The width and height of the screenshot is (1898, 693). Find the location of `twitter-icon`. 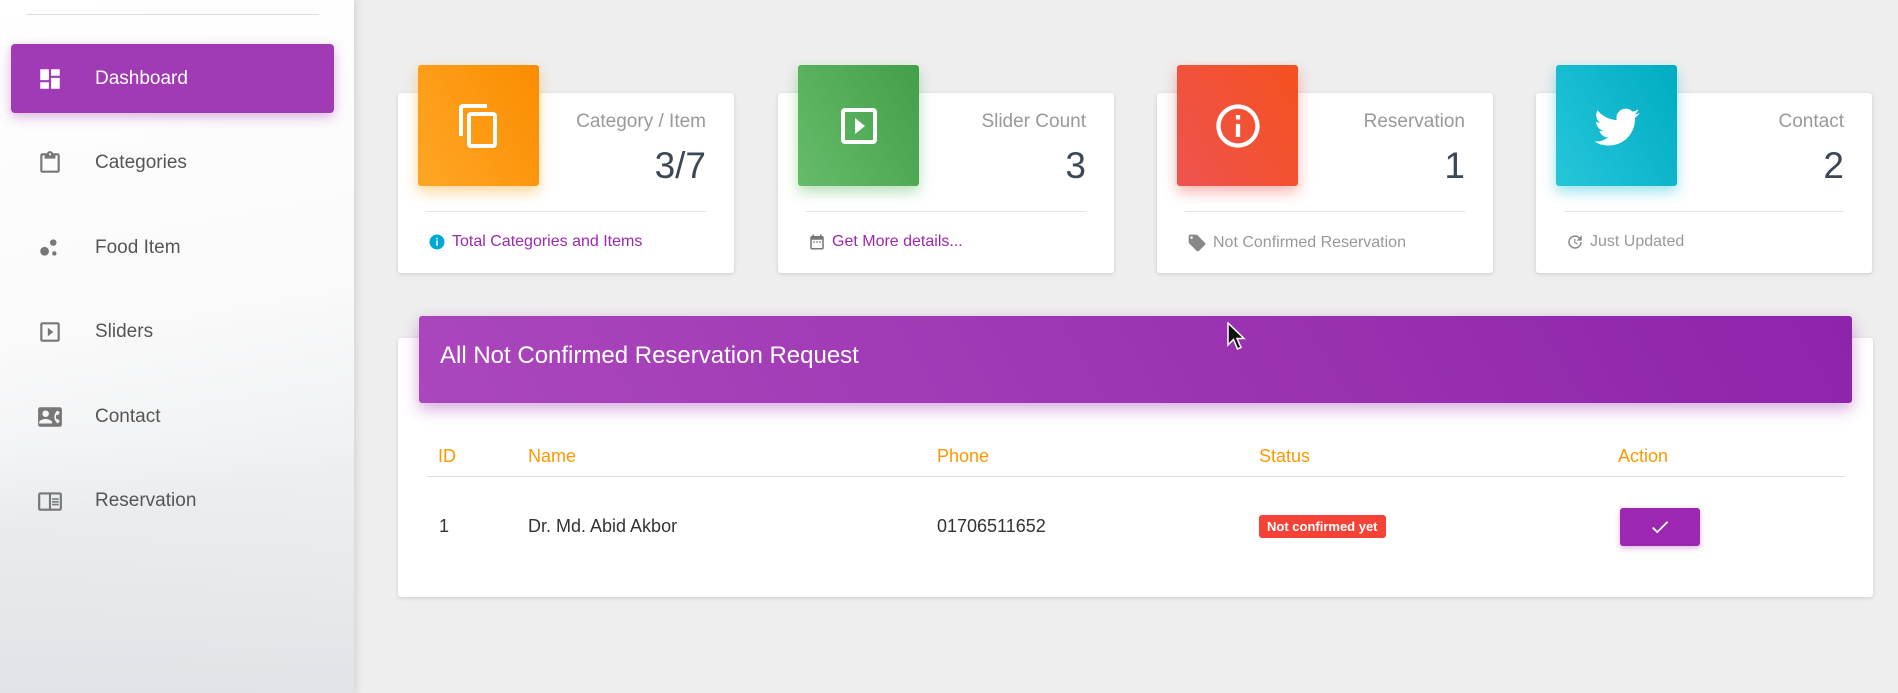

twitter-icon is located at coordinates (1616, 126).